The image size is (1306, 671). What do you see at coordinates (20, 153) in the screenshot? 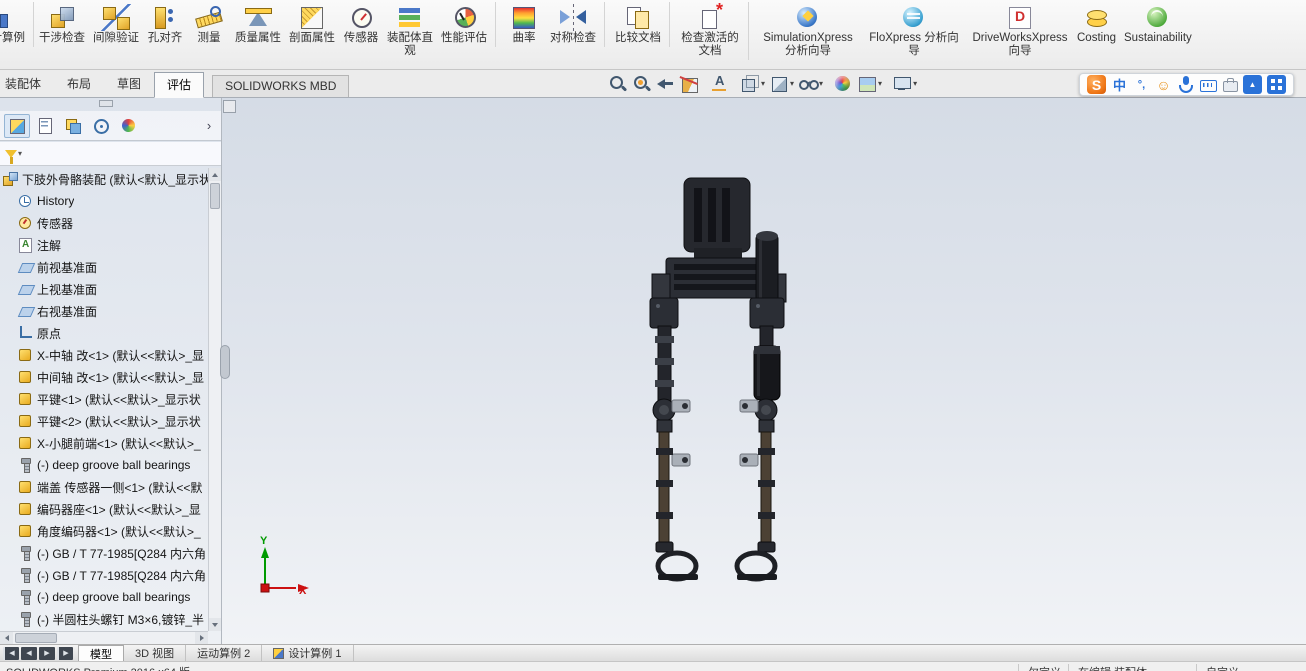
I see `filter-caret-icon: ▾` at bounding box center [20, 153].